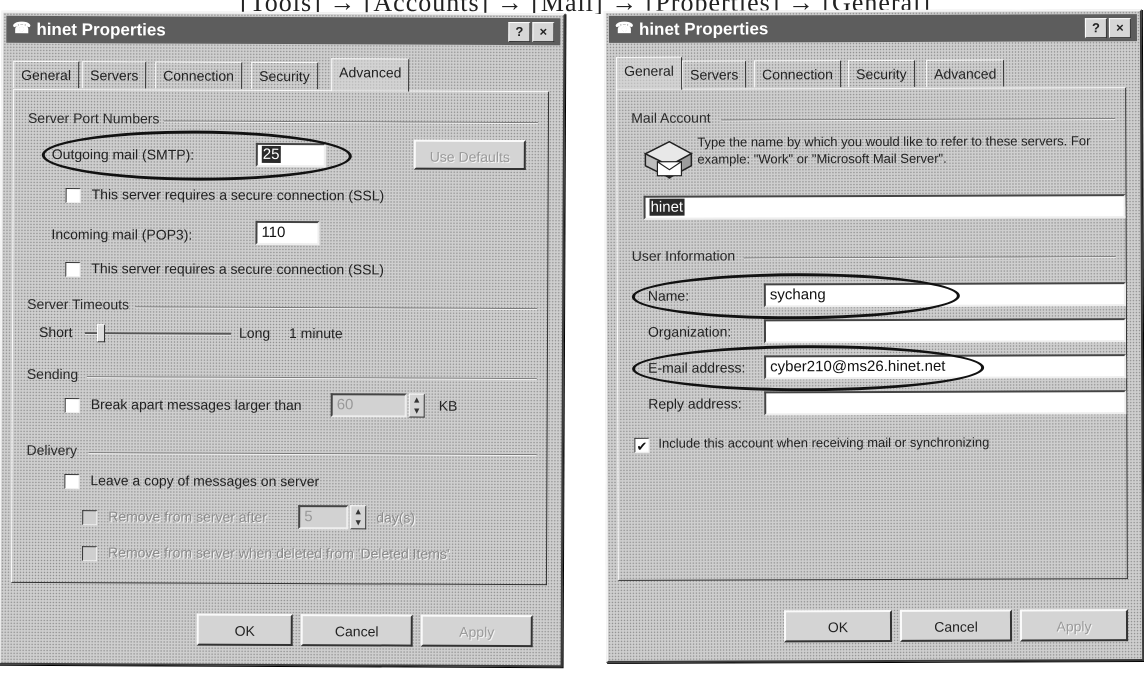 The height and width of the screenshot is (673, 1144). What do you see at coordinates (158, 334) in the screenshot?
I see `timeout-slider-track` at bounding box center [158, 334].